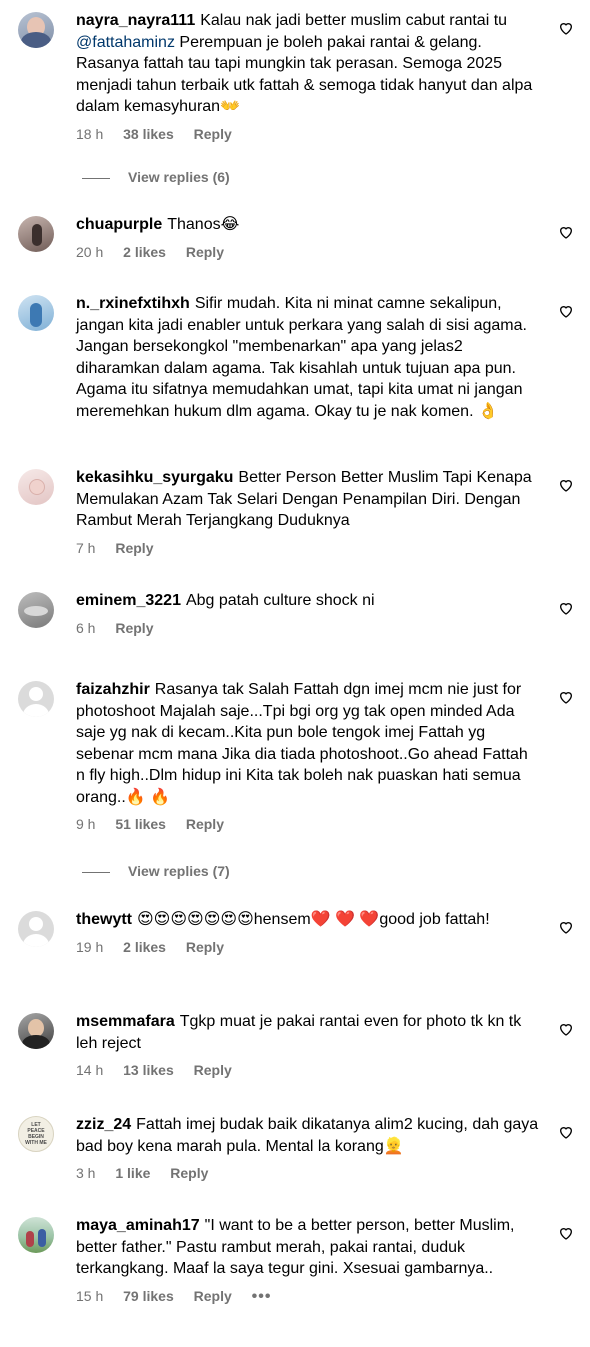  I want to click on comment-meta: 9 h 51 likes Reply, so click(308, 824).